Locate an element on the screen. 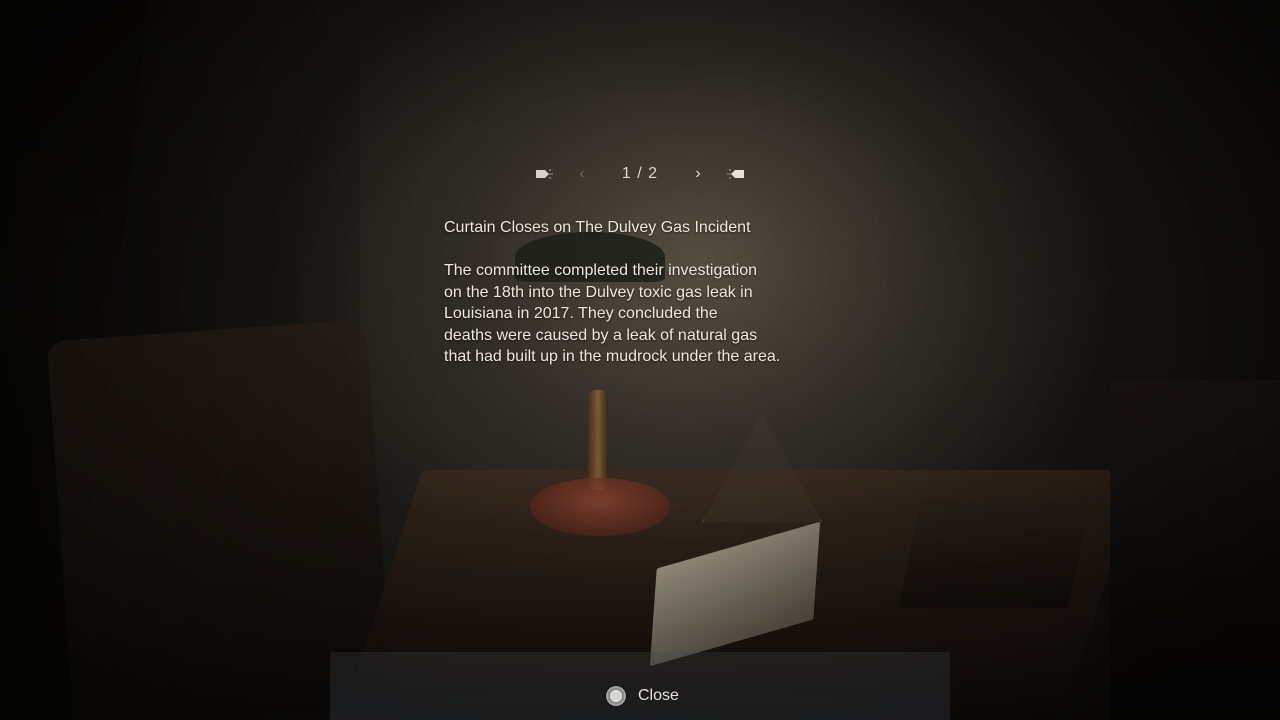 This screenshot has width=1280, height=720. r1-shoulder-icon is located at coordinates (735, 174).